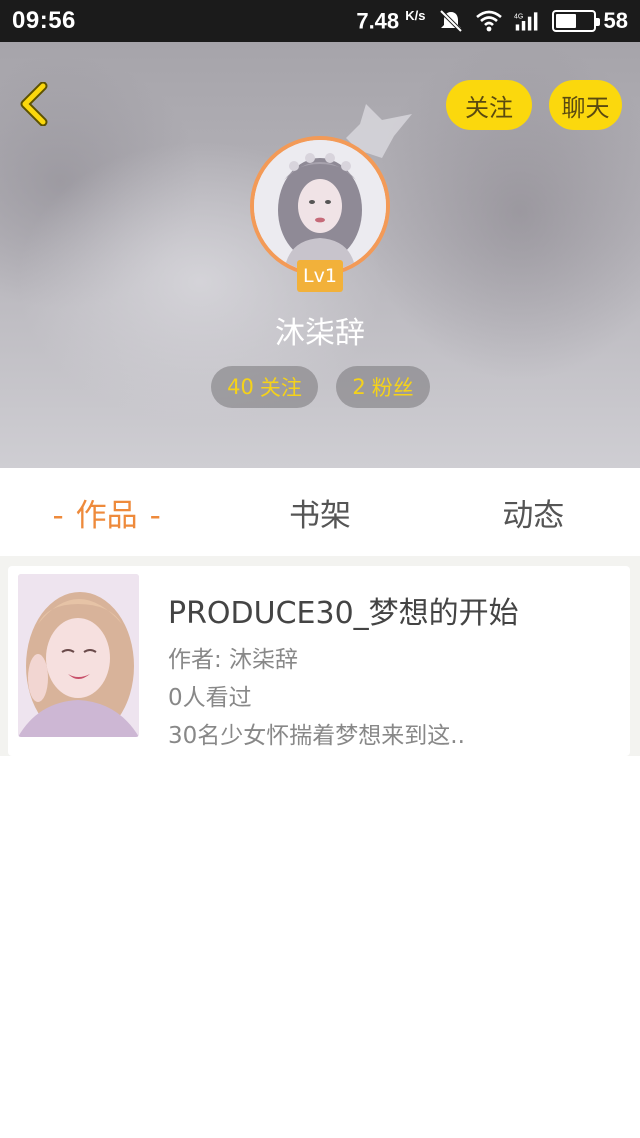 The width and height of the screenshot is (640, 1138). I want to click on tab-activity: 动态, so click(533, 512).